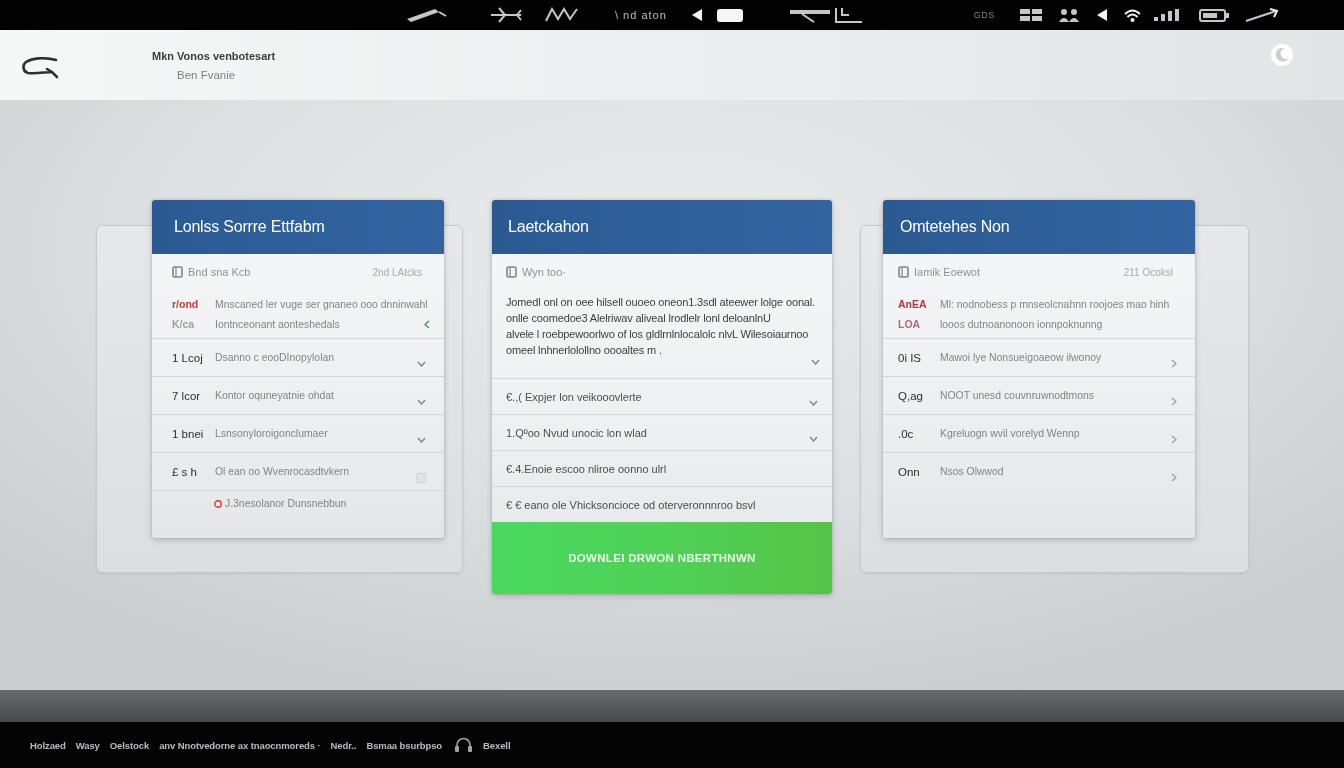 The height and width of the screenshot is (768, 1344). What do you see at coordinates (1166, 15) in the screenshot?
I see `signal-icon` at bounding box center [1166, 15].